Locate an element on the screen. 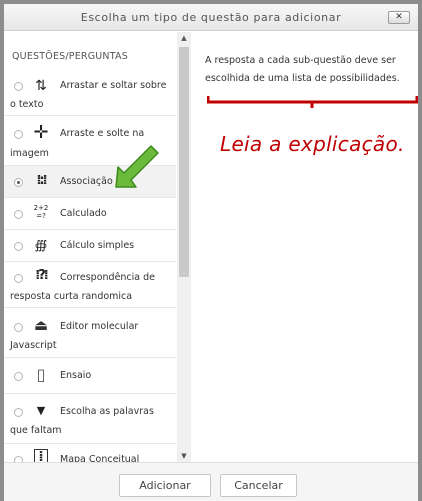  option-label: Escolha as palavras is located at coordinates (107, 411).